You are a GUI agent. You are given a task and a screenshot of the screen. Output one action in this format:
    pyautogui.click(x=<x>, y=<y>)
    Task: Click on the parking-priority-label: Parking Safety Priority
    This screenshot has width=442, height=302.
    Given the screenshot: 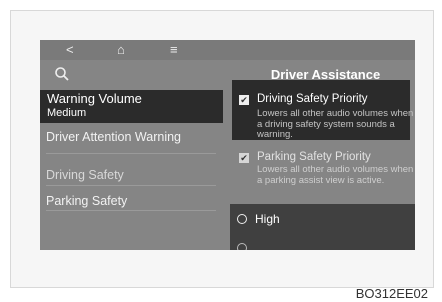 What is the action you would take?
    pyautogui.click(x=314, y=157)
    